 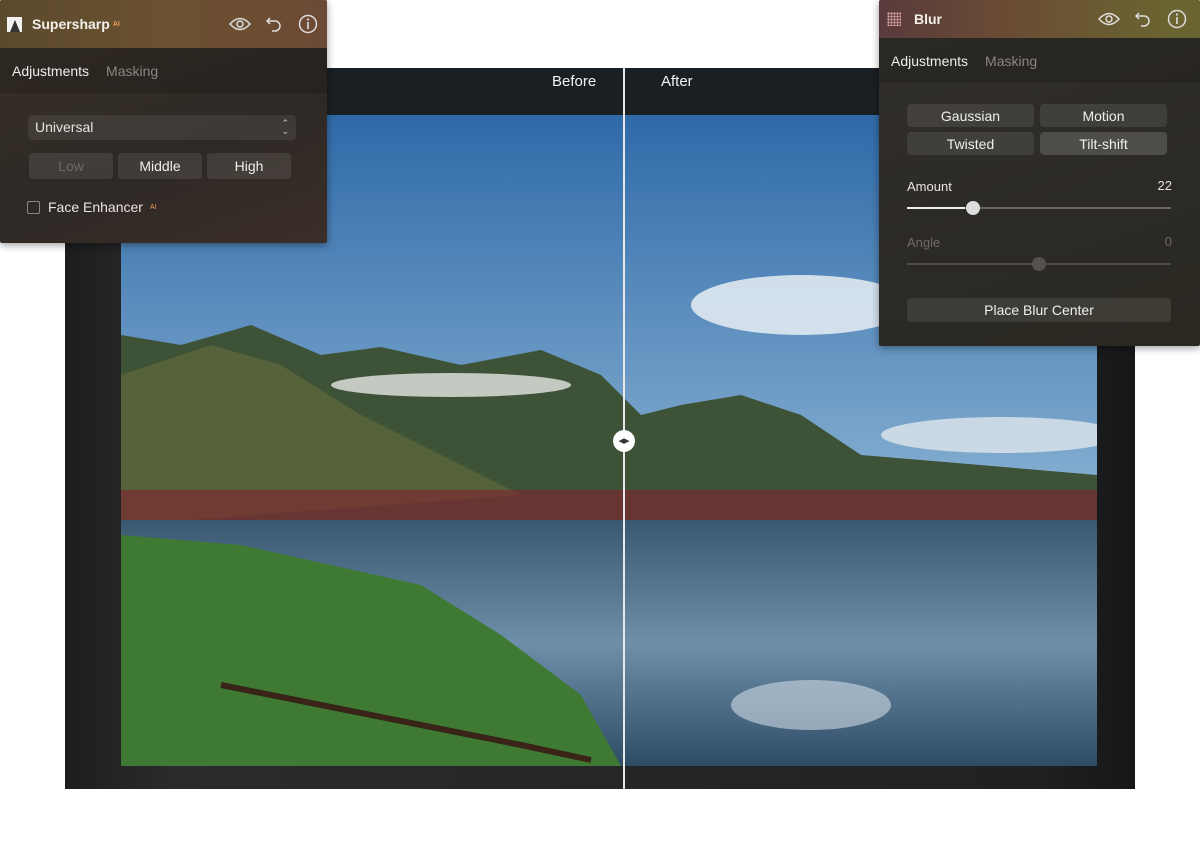 I want to click on angle-slider, so click(x=1039, y=264).